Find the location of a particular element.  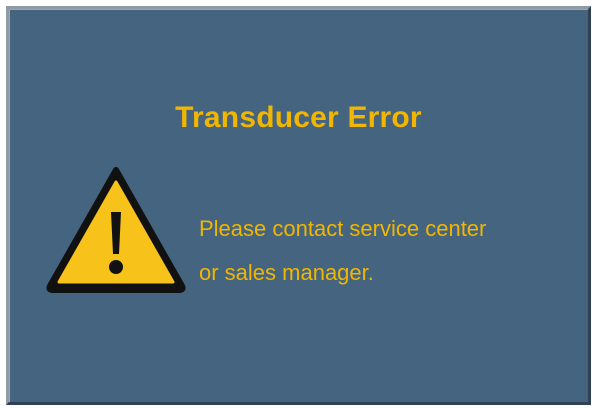

message-line-1: Please contact service center is located at coordinates (343, 228).